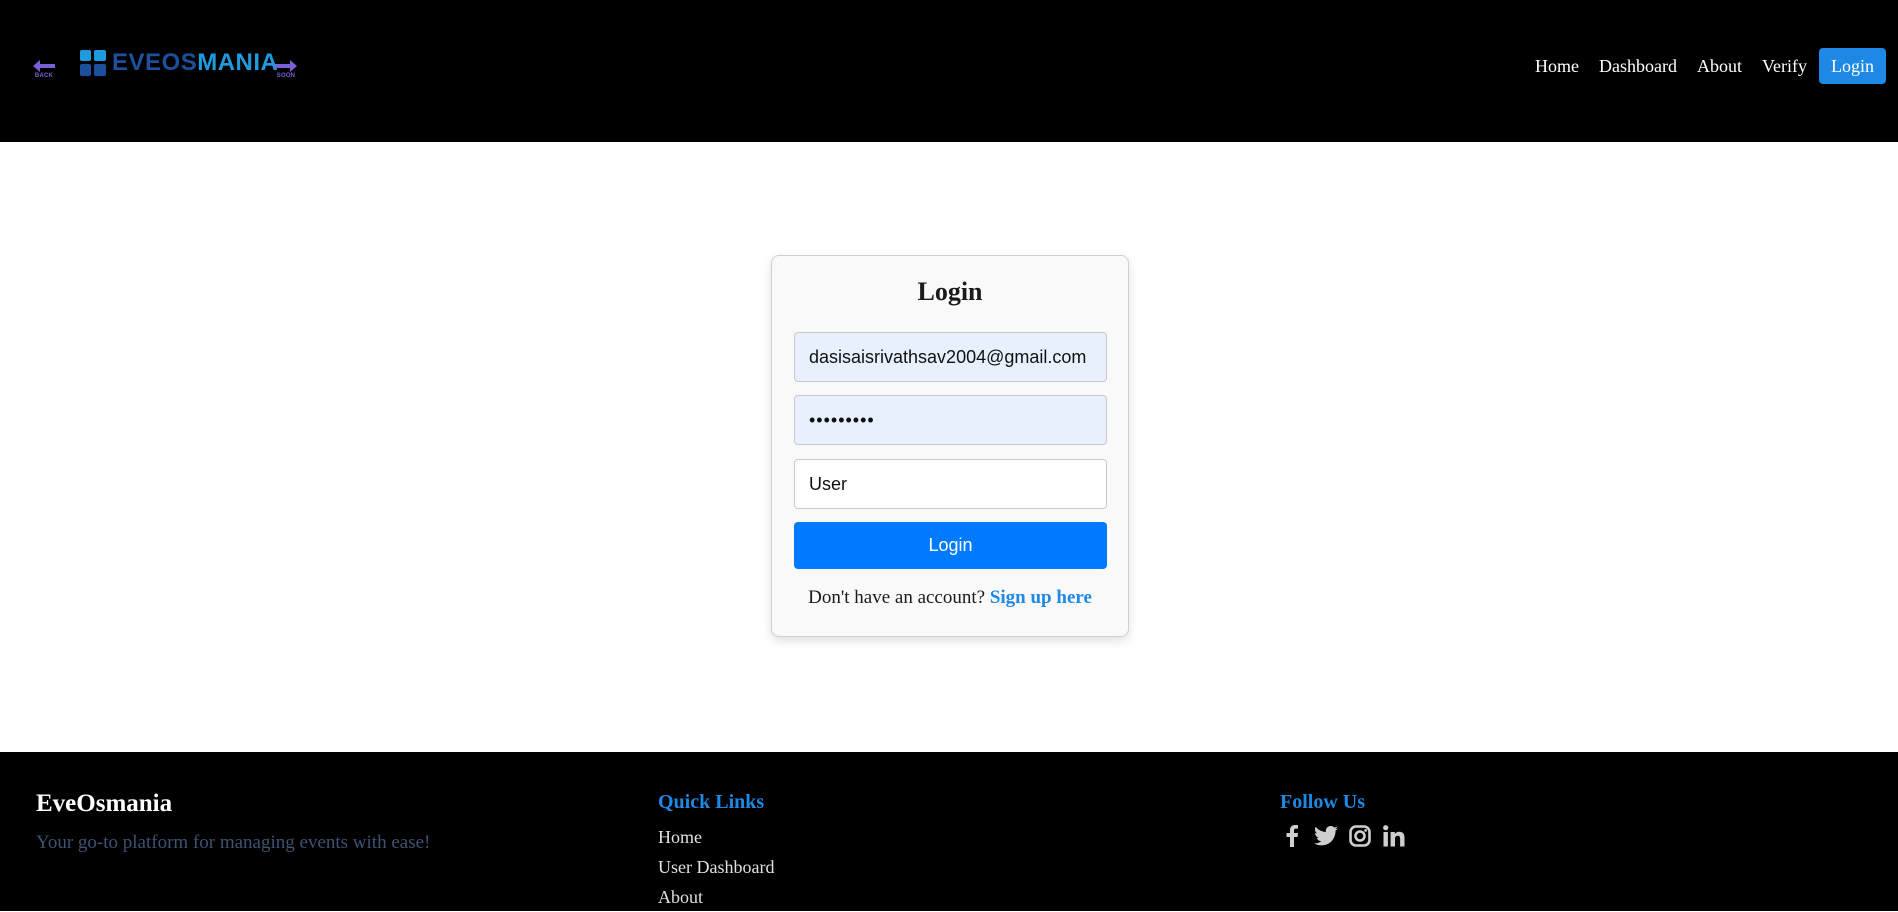 This screenshot has width=1898, height=912. What do you see at coordinates (950, 420) in the screenshot?
I see `password-field` at bounding box center [950, 420].